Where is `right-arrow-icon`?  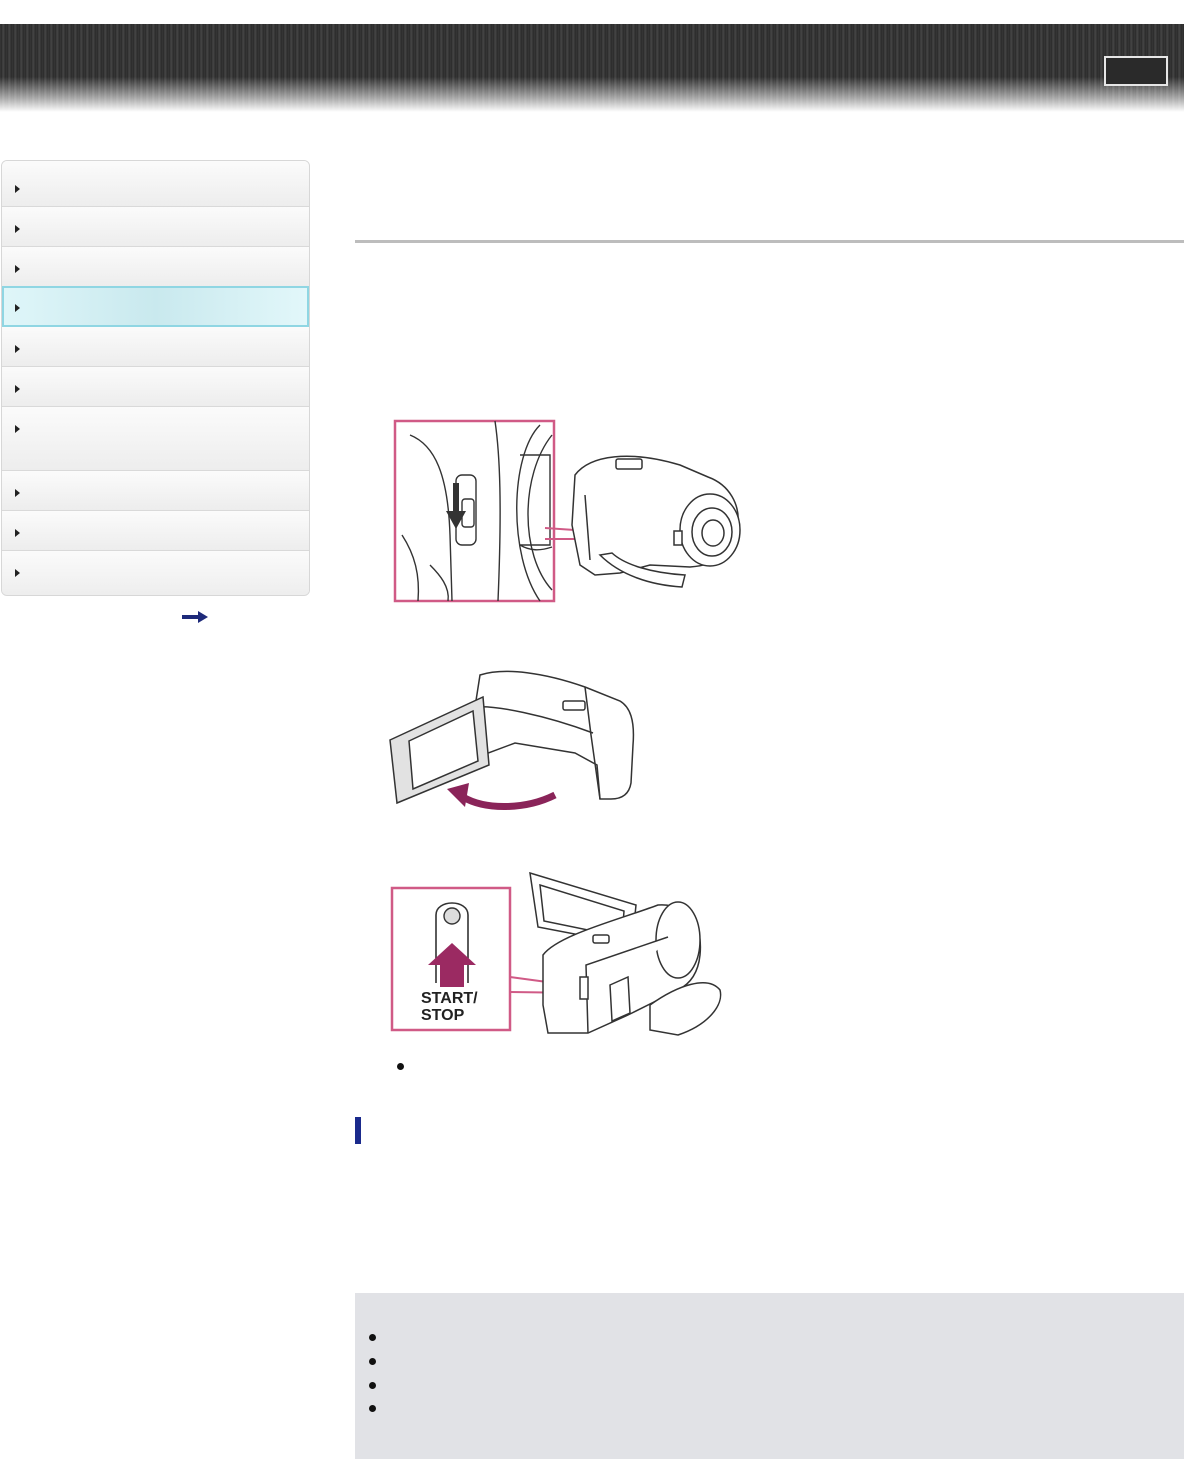
right-arrow-icon is located at coordinates (195, 617).